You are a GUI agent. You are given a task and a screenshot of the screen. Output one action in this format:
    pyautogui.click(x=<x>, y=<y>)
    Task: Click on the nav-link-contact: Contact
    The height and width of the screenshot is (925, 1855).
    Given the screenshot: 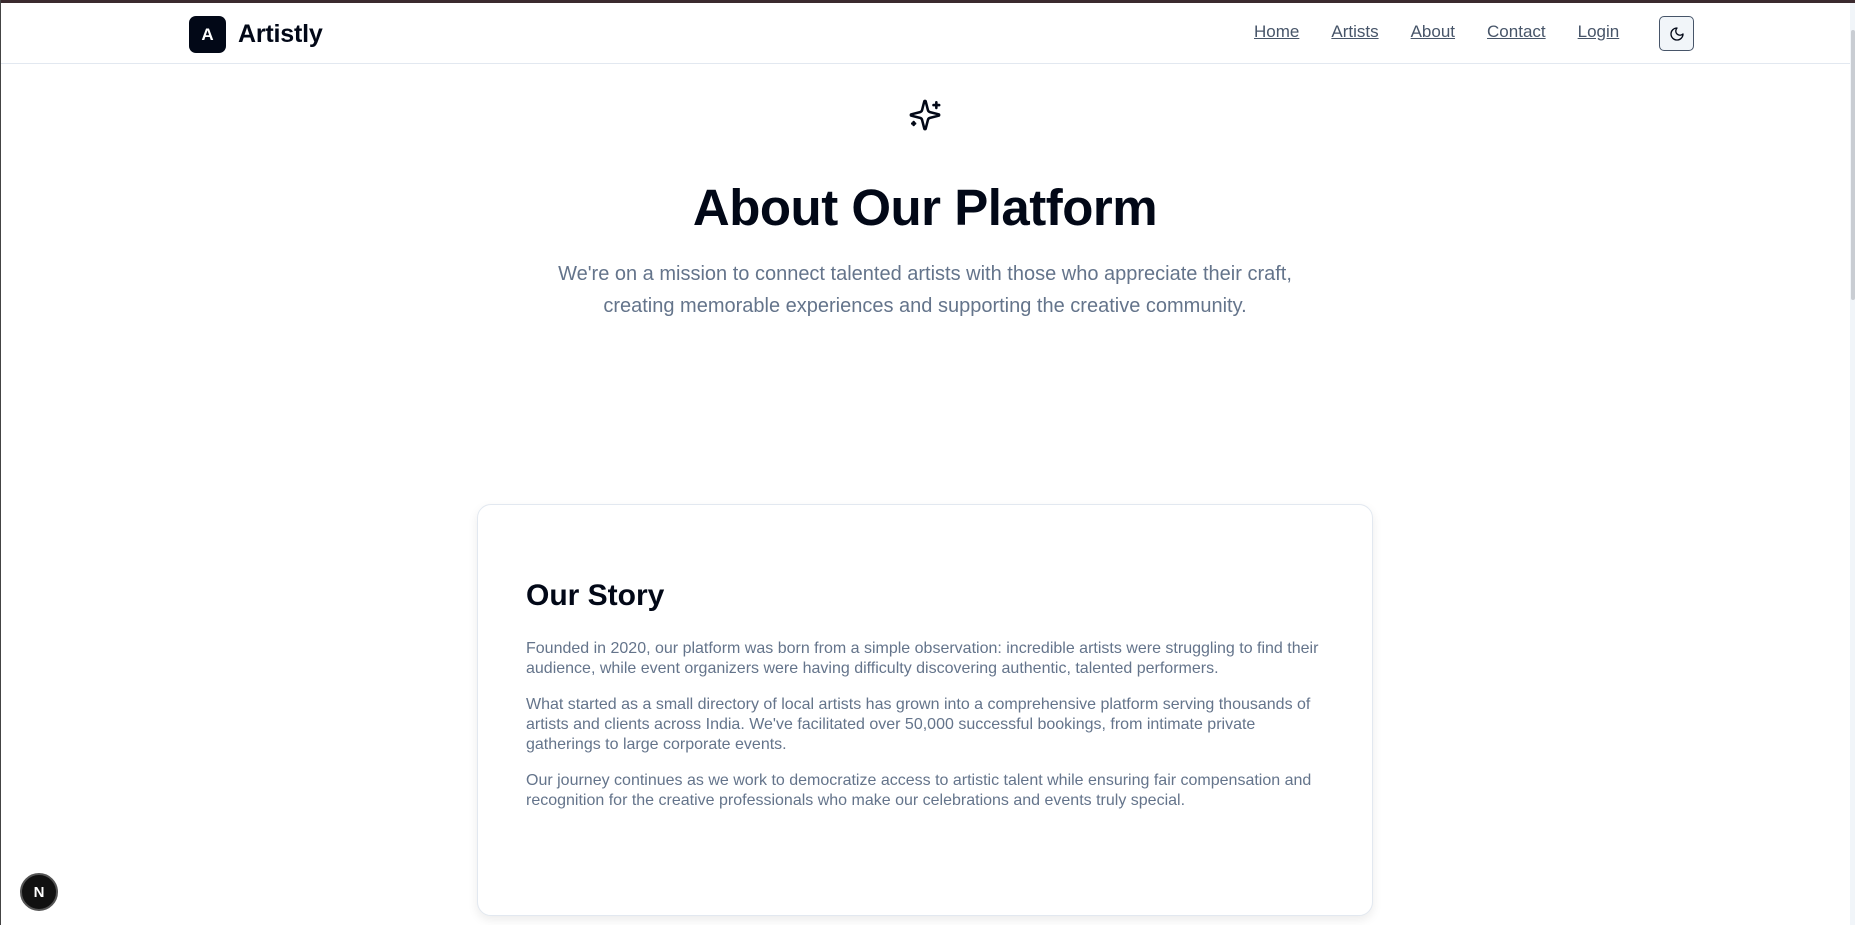 What is the action you would take?
    pyautogui.click(x=1516, y=32)
    